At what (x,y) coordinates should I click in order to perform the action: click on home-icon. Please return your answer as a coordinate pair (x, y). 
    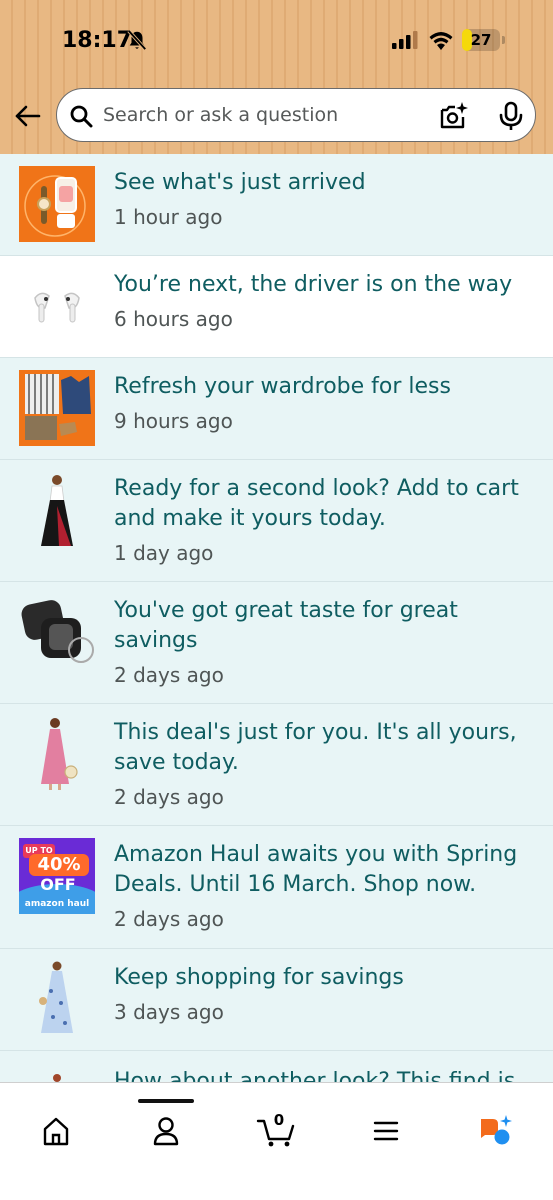
    Looking at the image, I should click on (56, 1131).